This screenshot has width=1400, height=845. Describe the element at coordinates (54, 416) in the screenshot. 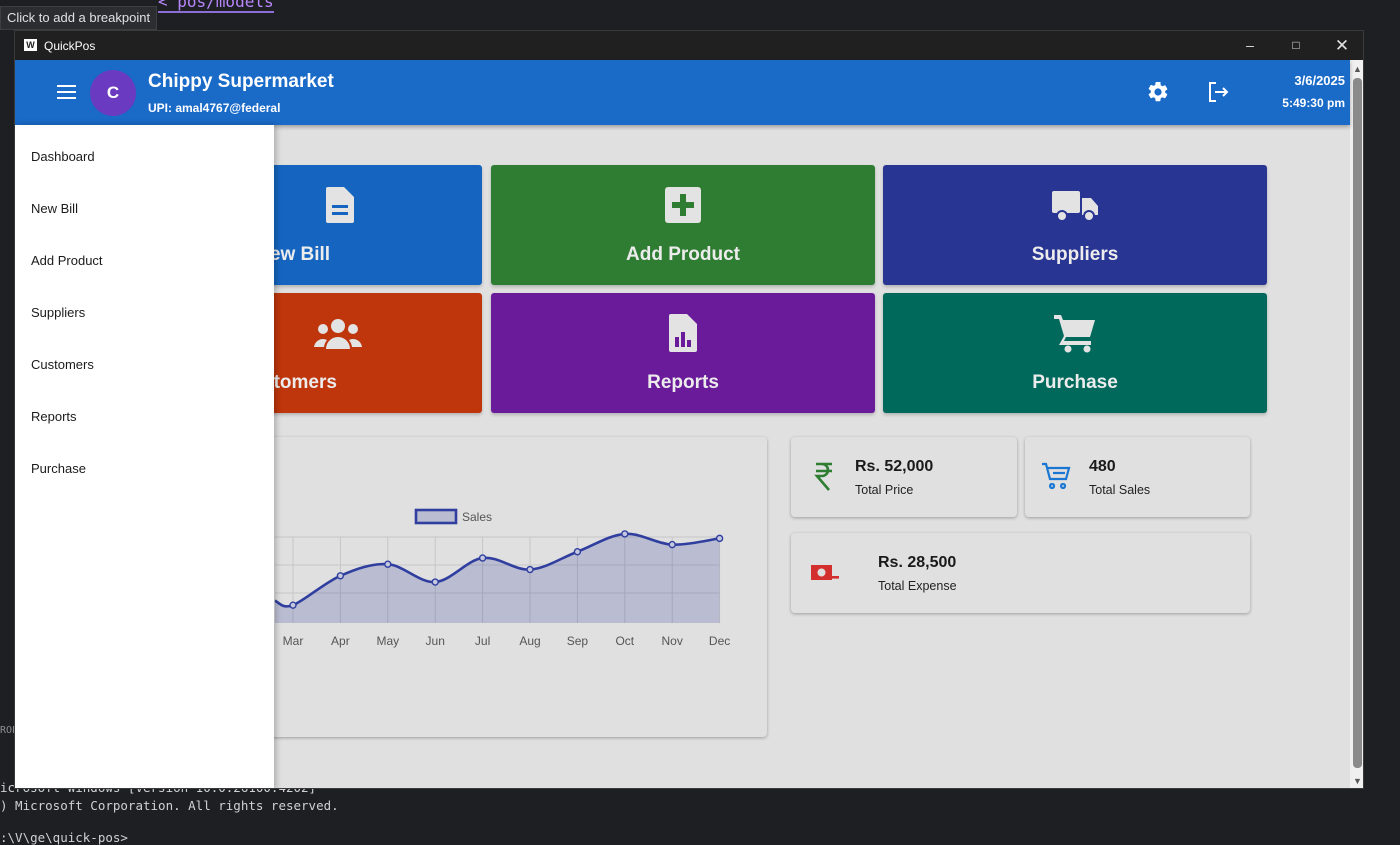

I see `drawer-item-reports: Reports` at that location.